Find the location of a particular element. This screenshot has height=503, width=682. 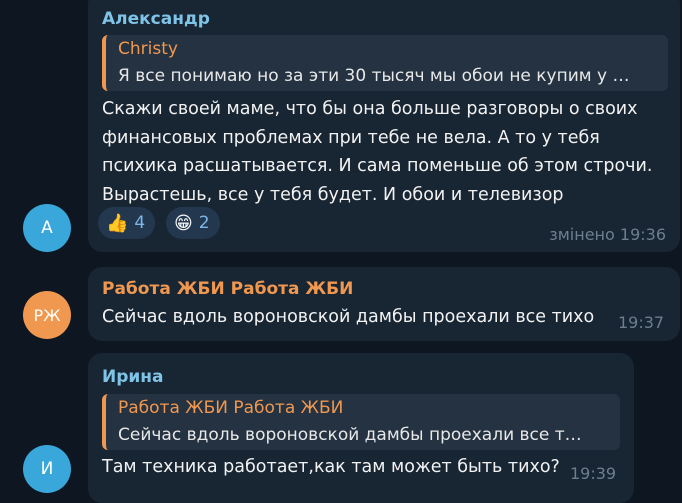

message-meta: змінено 19:36 is located at coordinates (607, 234).